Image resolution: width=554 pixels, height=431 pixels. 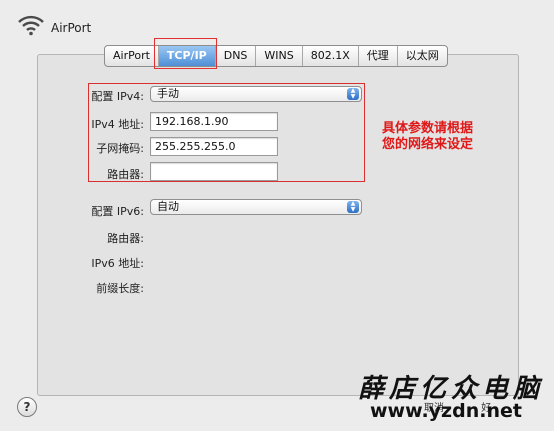 I want to click on configure-ipv6-select: 自动 ▲ ▼, so click(x=256, y=207).